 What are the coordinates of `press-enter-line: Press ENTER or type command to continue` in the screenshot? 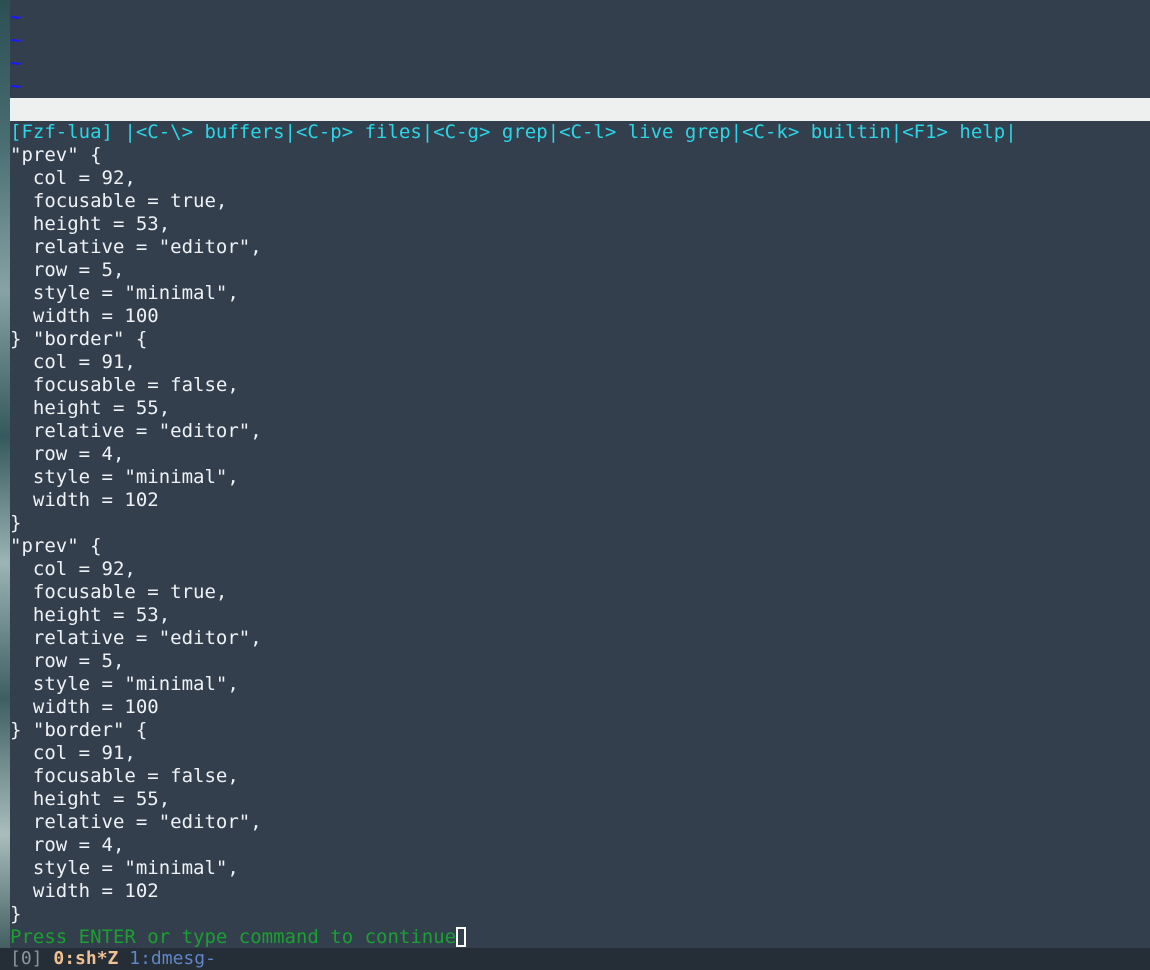 It's located at (238, 937).